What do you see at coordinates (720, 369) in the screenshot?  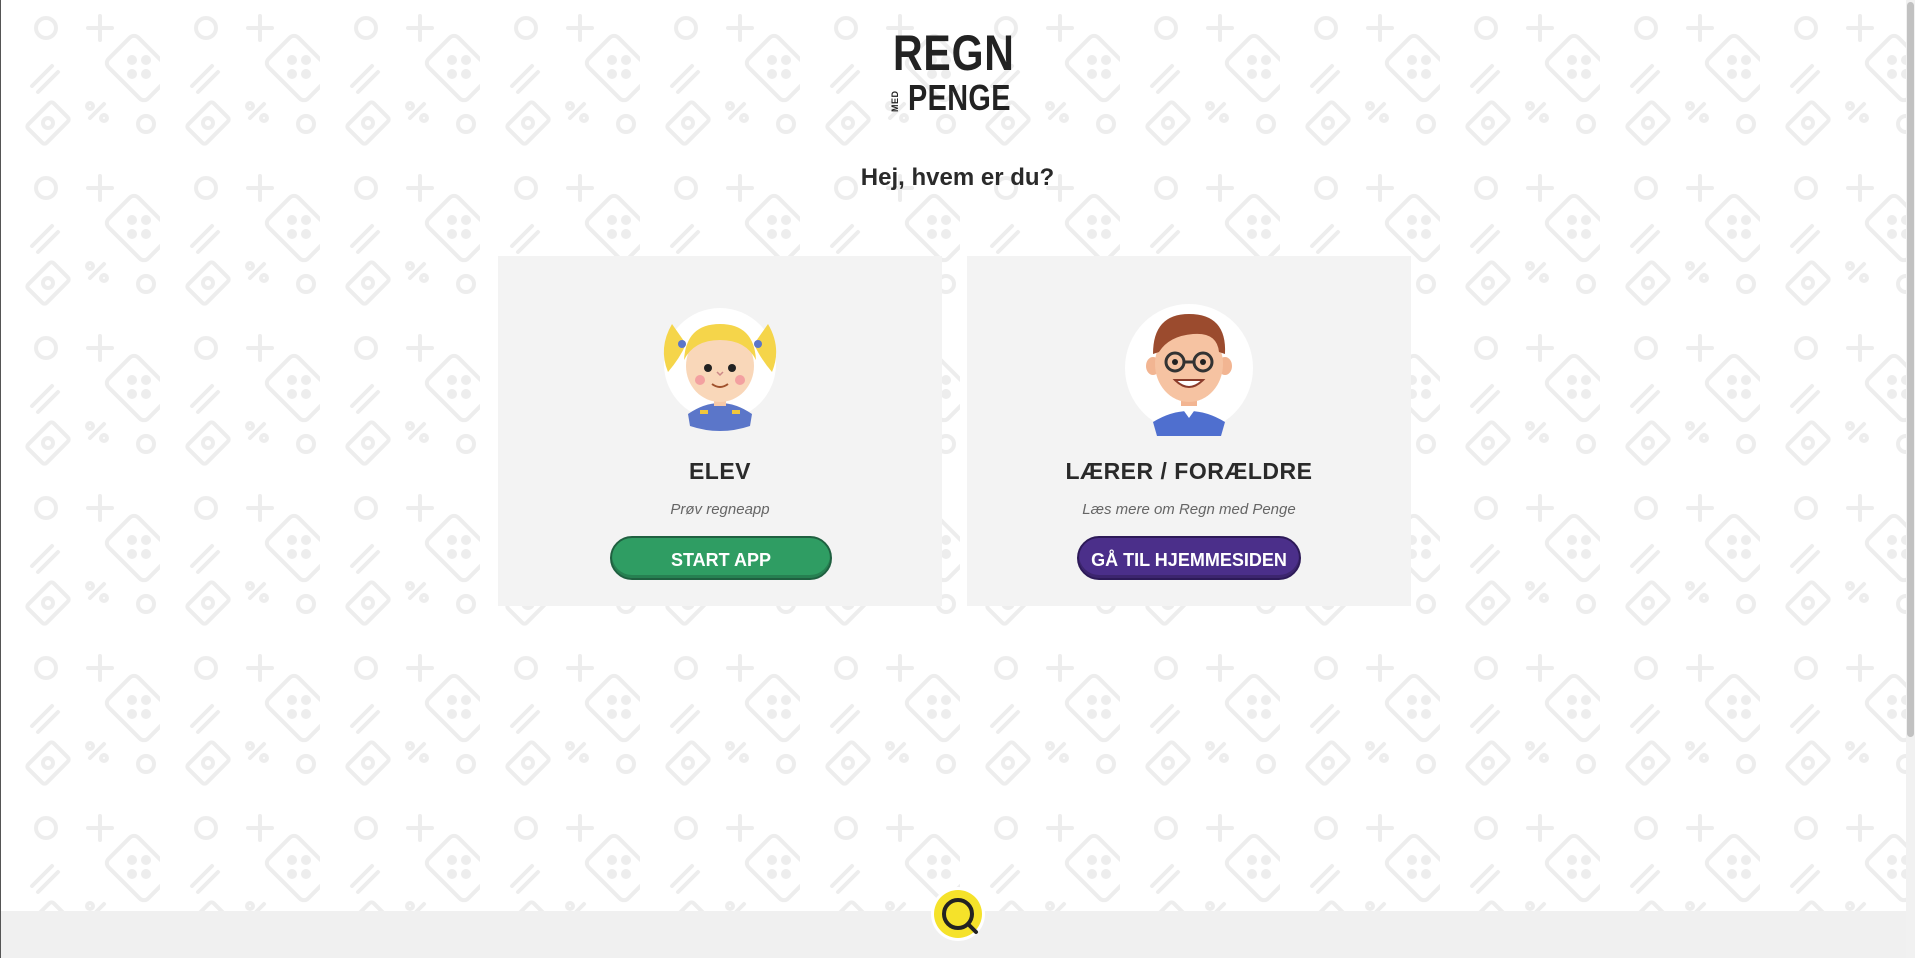 I see `girl-avatar-icon` at bounding box center [720, 369].